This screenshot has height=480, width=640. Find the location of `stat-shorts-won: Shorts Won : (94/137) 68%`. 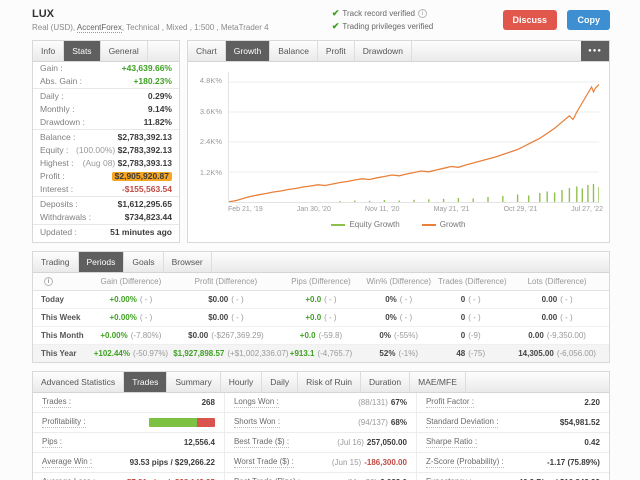

stat-shorts-won: Shorts Won : (94/137) 68% is located at coordinates (321, 422).